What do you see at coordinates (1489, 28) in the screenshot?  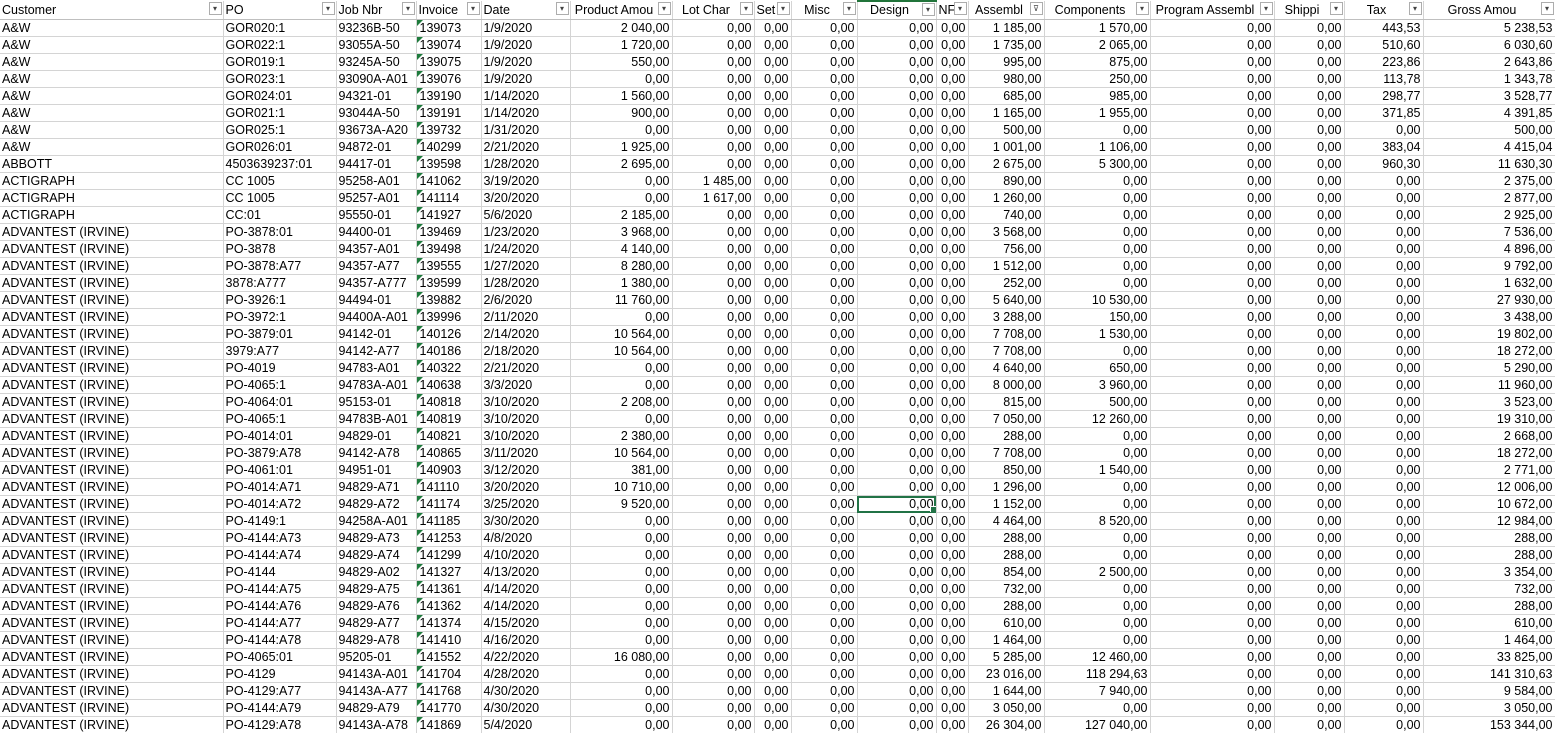 I see `cell: 5 238,53` at bounding box center [1489, 28].